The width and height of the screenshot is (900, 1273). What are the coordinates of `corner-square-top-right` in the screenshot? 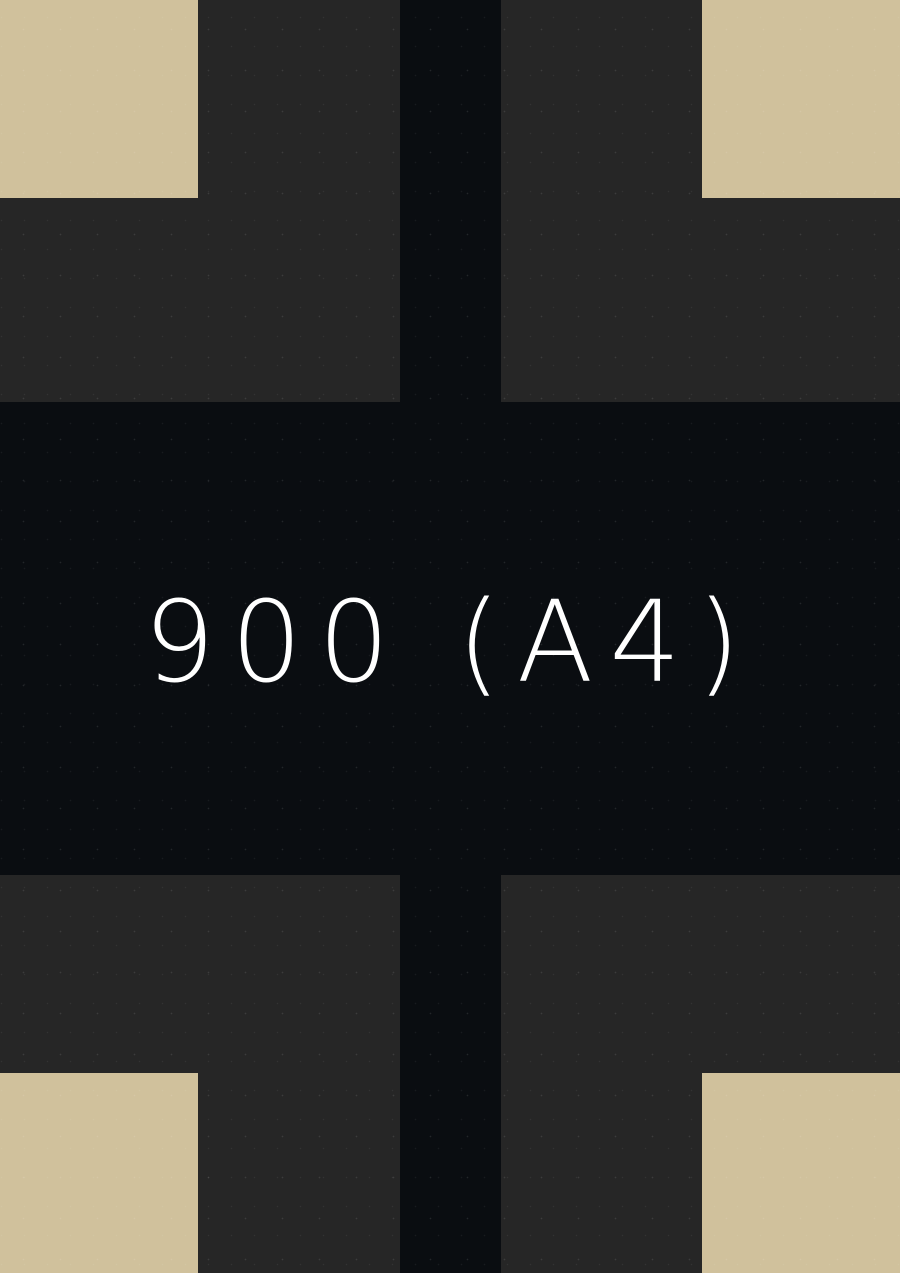 It's located at (801, 99).